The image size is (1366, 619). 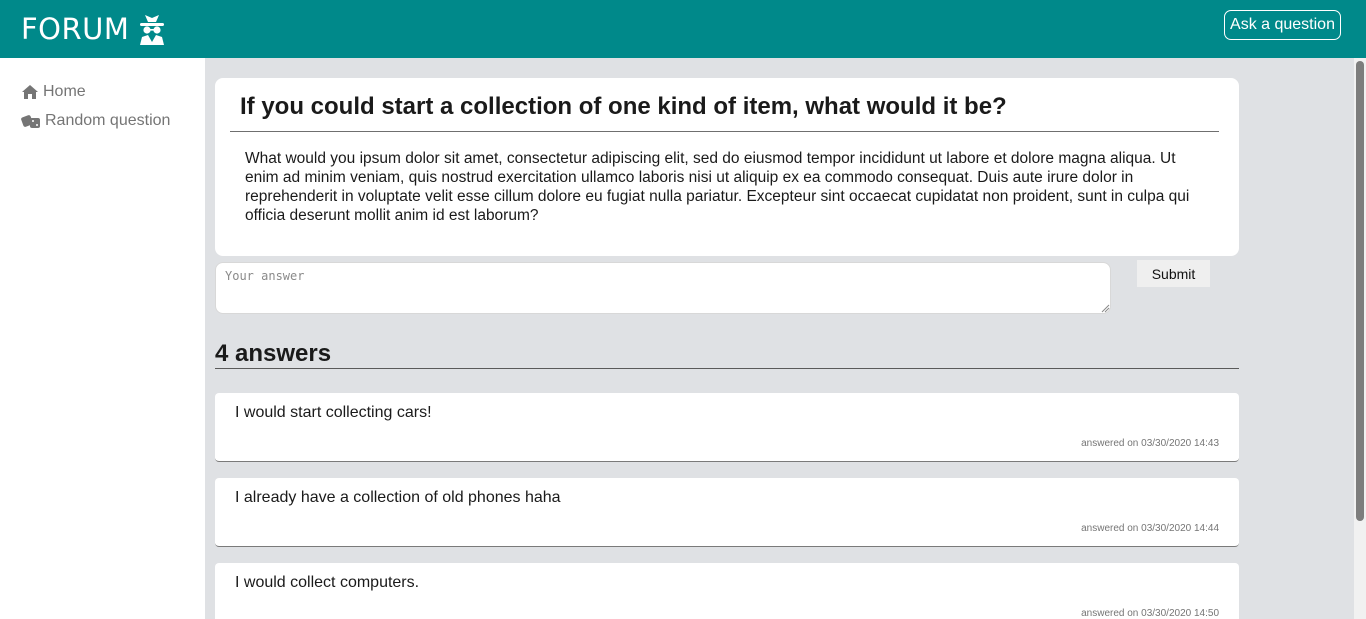 What do you see at coordinates (1173, 273) in the screenshot?
I see `submit-button: Submit` at bounding box center [1173, 273].